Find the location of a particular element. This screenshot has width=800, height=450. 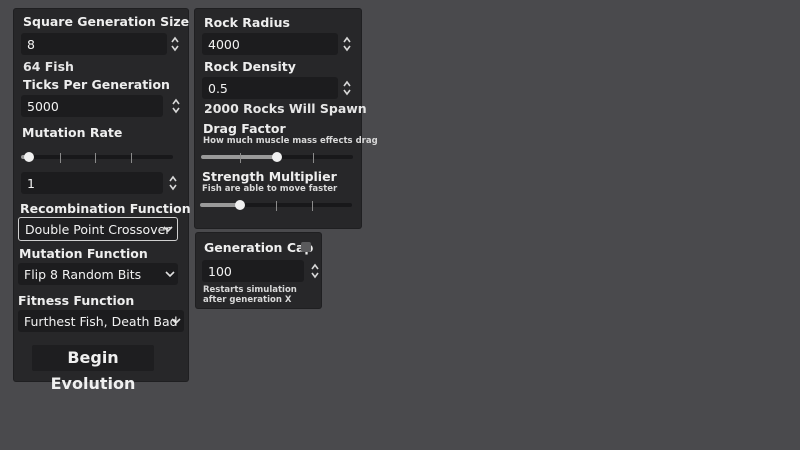

drag-factor-hint: How much muscle mass effects drag is located at coordinates (290, 141).